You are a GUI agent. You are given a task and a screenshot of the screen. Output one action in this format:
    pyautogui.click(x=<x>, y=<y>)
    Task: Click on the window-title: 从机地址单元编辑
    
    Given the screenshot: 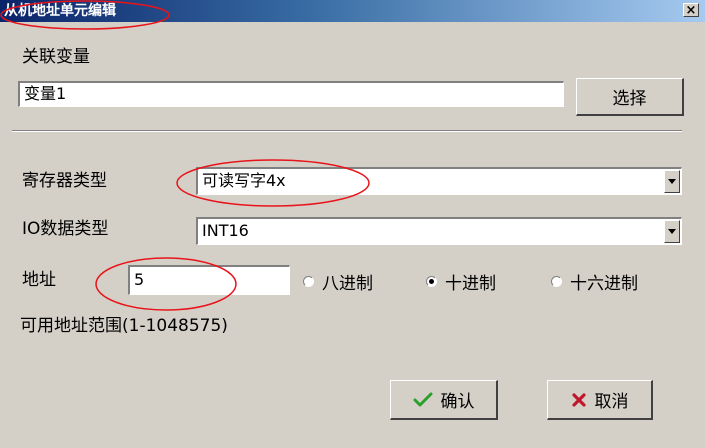 What is the action you would take?
    pyautogui.click(x=60, y=11)
    